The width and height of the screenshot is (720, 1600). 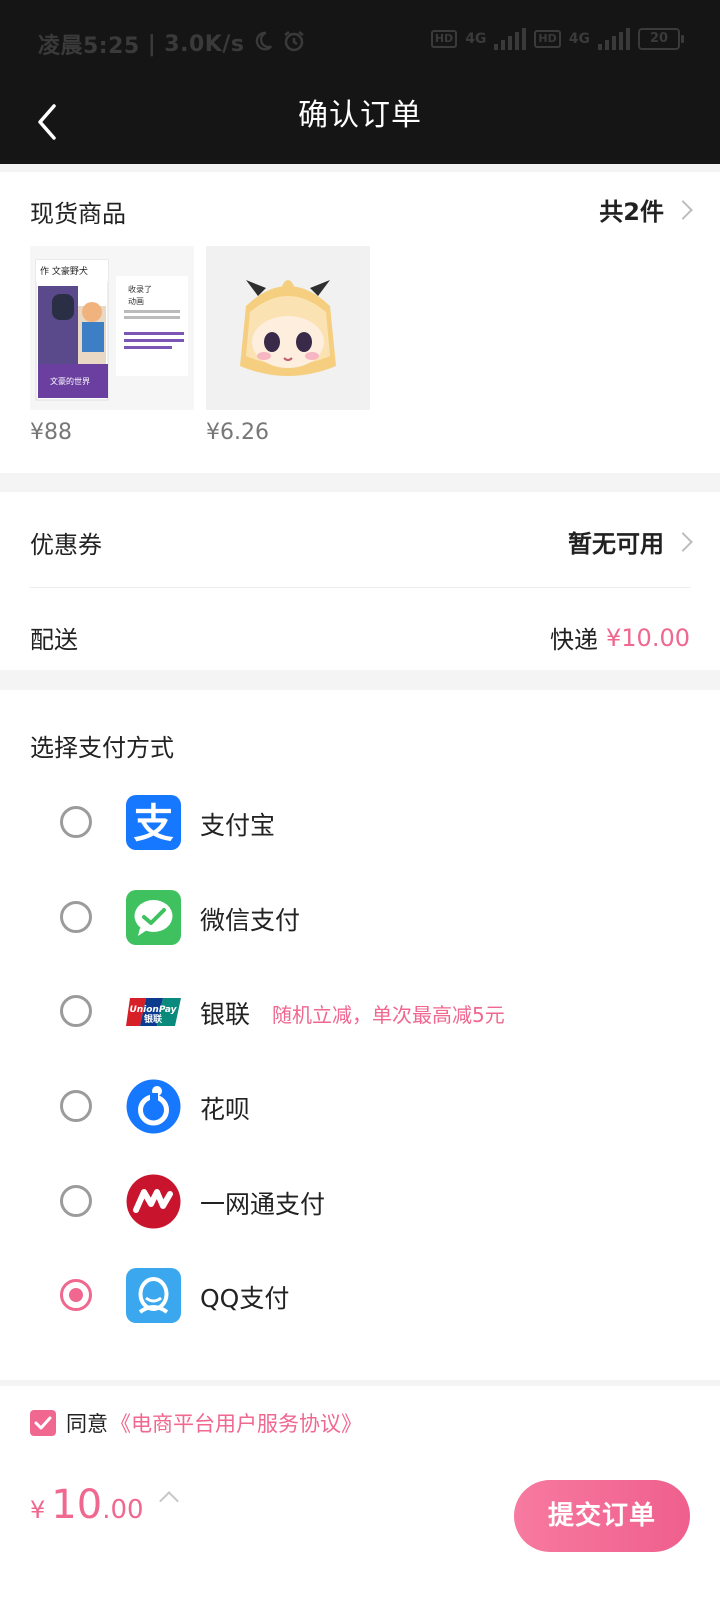 What do you see at coordinates (153, 1295) in the screenshot?
I see `qq-pay-icon` at bounding box center [153, 1295].